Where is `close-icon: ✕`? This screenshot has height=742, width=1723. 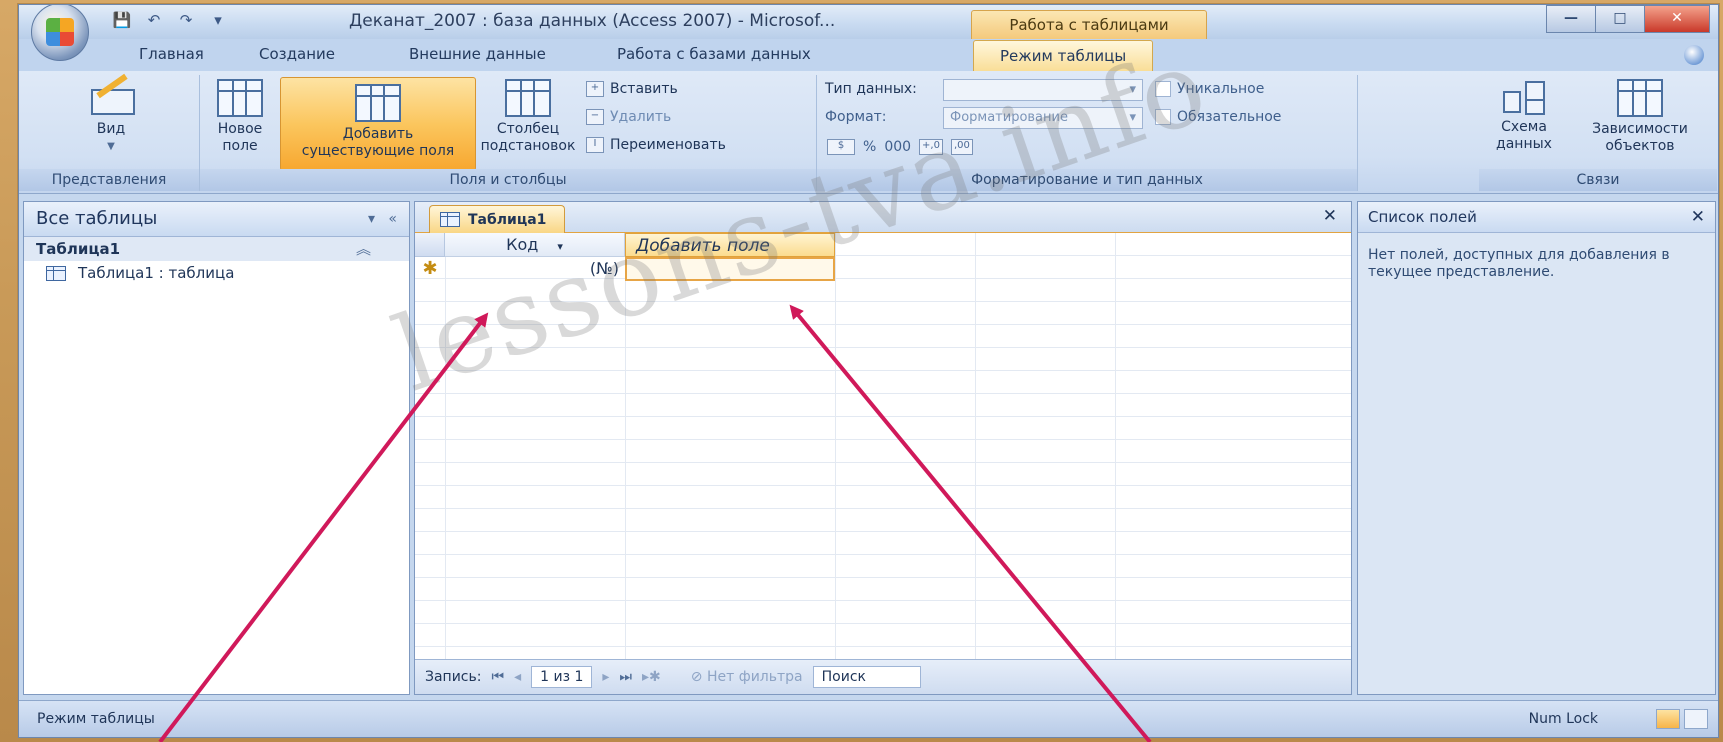
close-icon: ✕ is located at coordinates (1698, 217).